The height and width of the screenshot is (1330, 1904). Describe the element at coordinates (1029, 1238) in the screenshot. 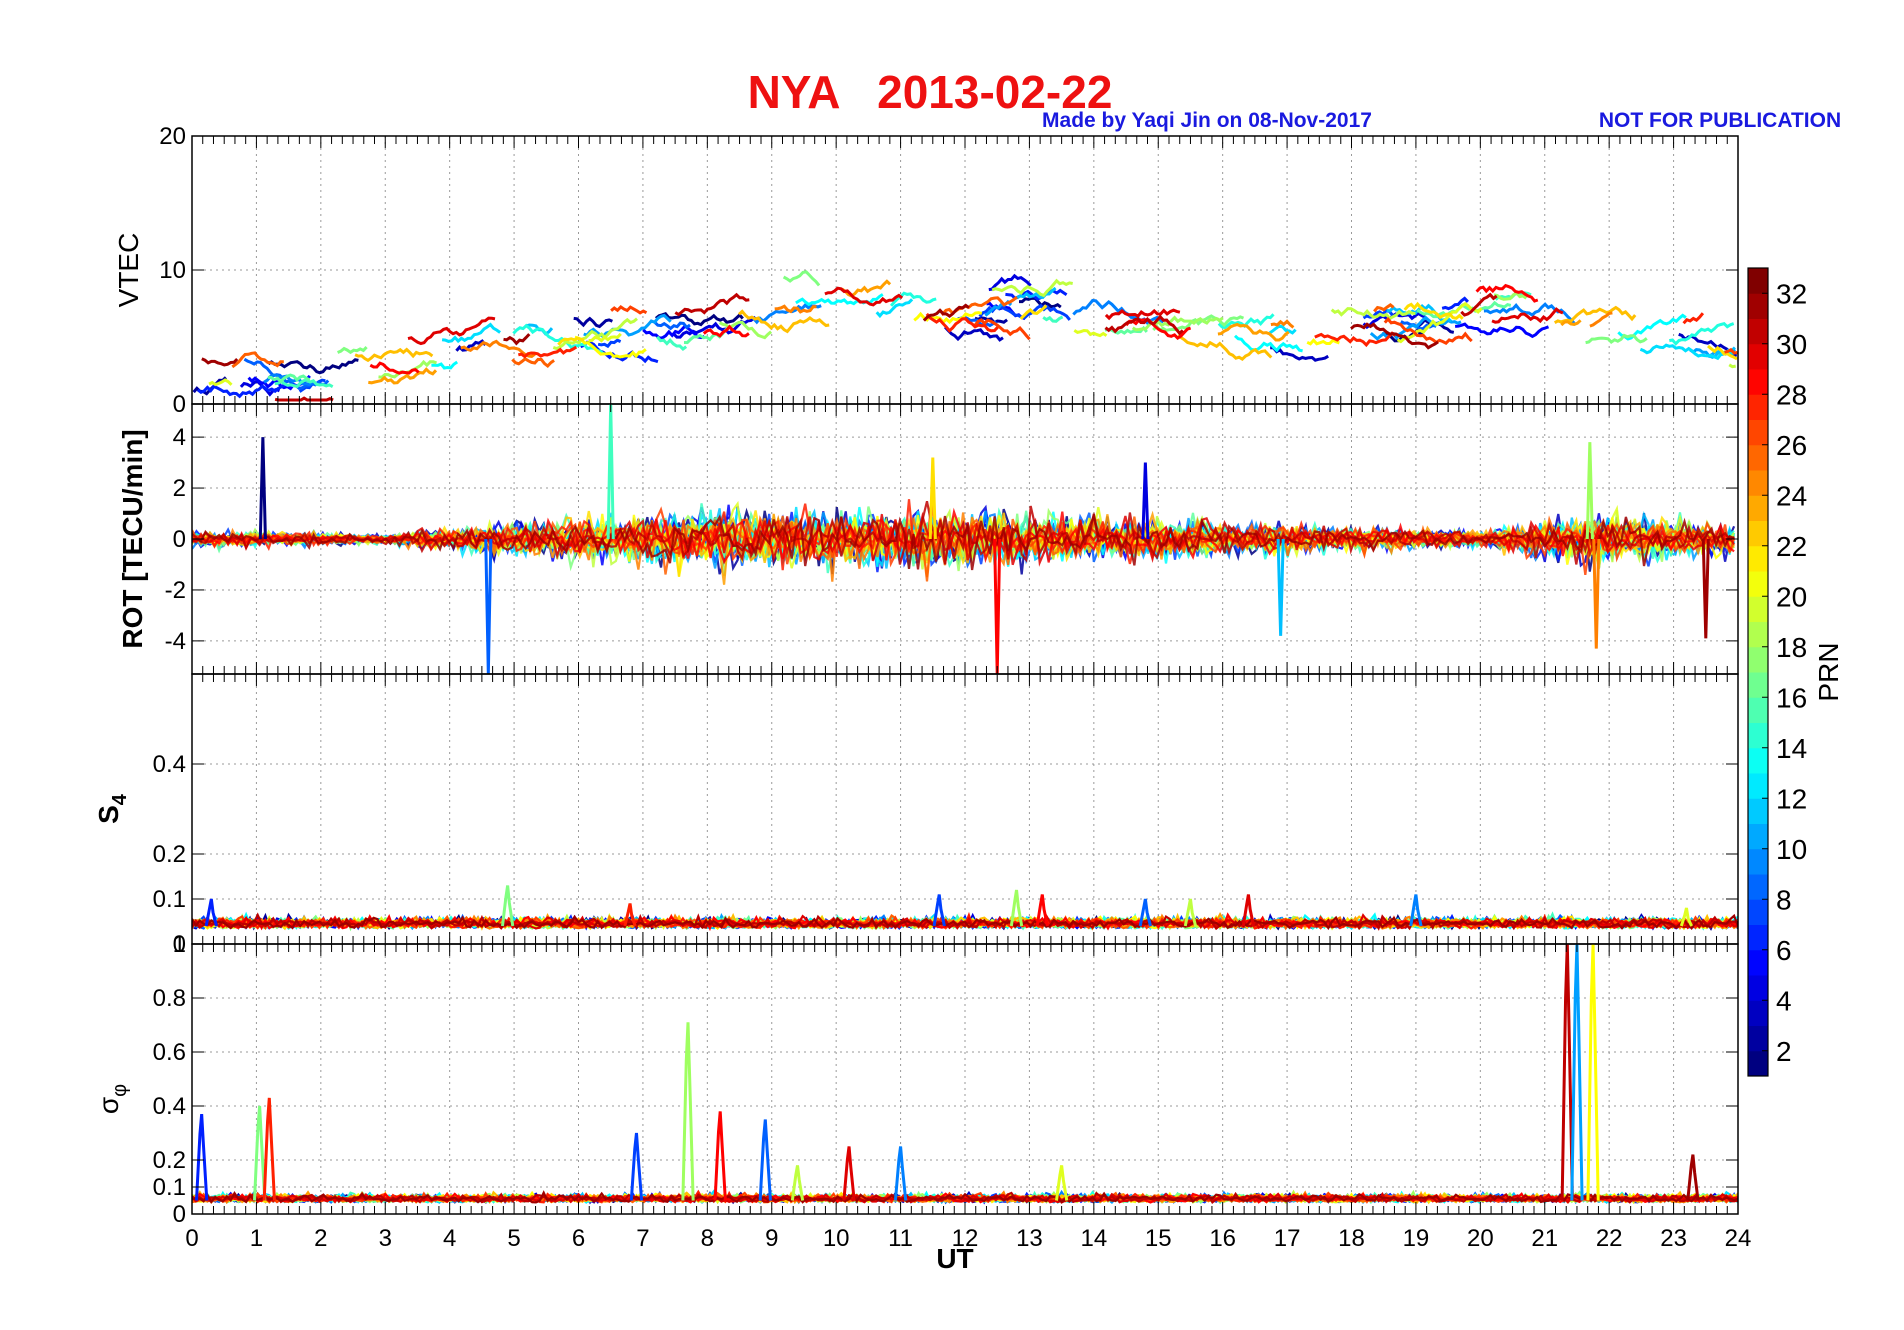

I see `x-tick-label: 13` at that location.